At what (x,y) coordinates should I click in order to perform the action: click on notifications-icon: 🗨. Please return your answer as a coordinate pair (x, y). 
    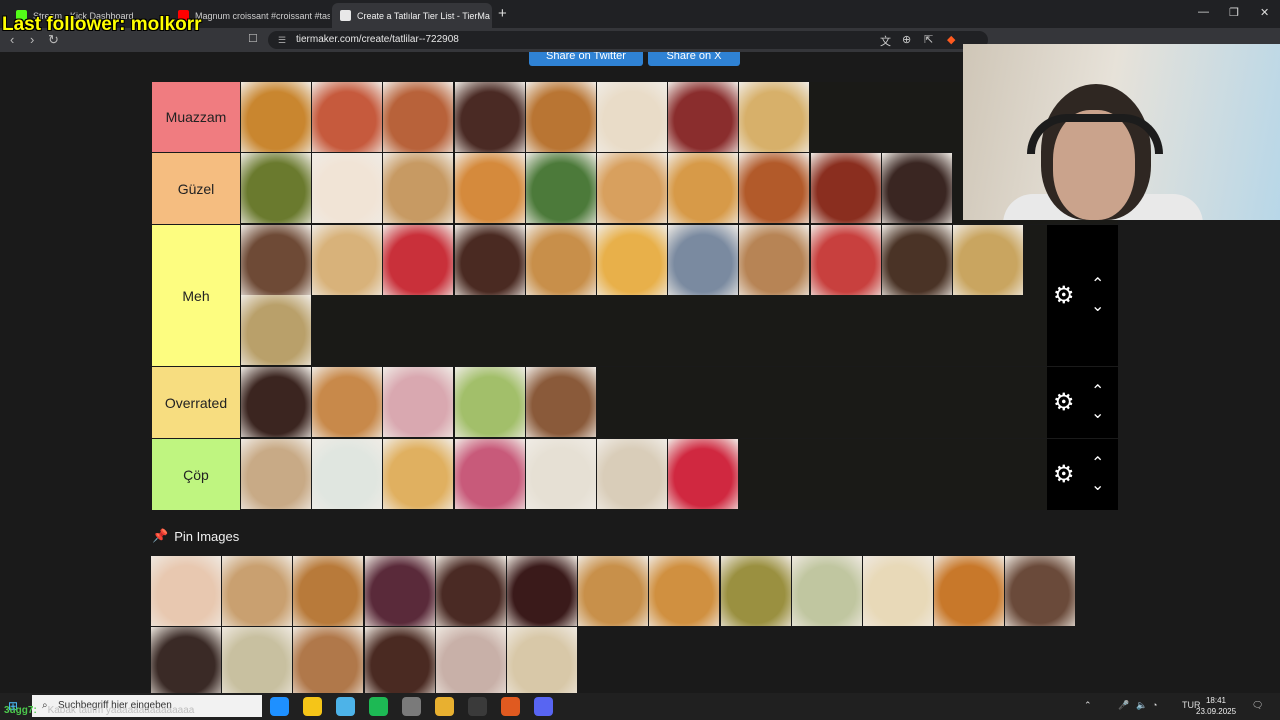
    Looking at the image, I should click on (1257, 705).